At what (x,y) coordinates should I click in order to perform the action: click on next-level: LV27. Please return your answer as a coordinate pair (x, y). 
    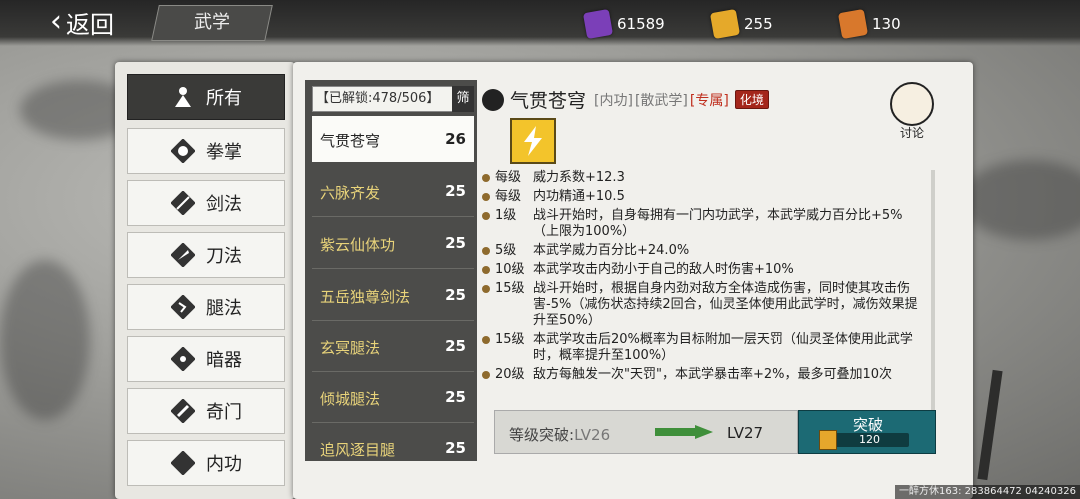
    Looking at the image, I should click on (745, 433).